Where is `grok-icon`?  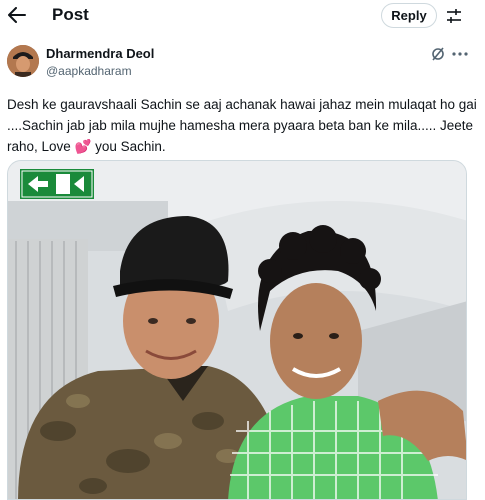
grok-icon is located at coordinates (438, 54).